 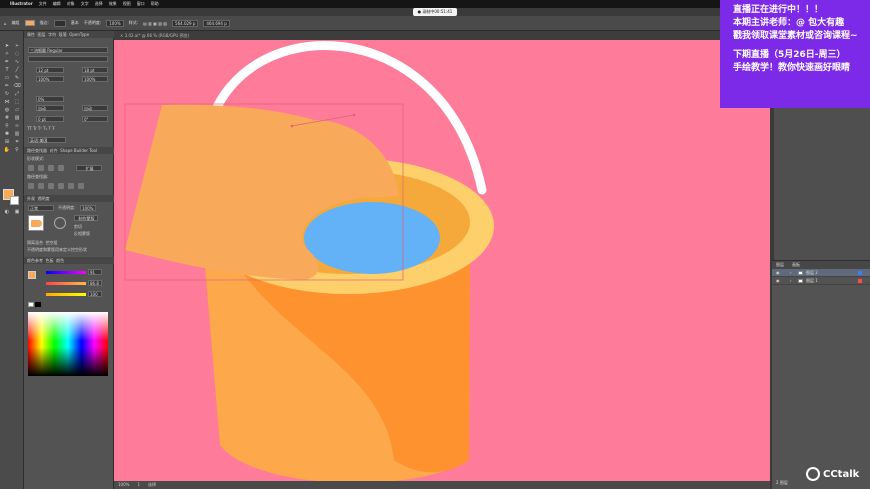 I want to click on rotate-tool-icon: ↻, so click(x=7, y=94).